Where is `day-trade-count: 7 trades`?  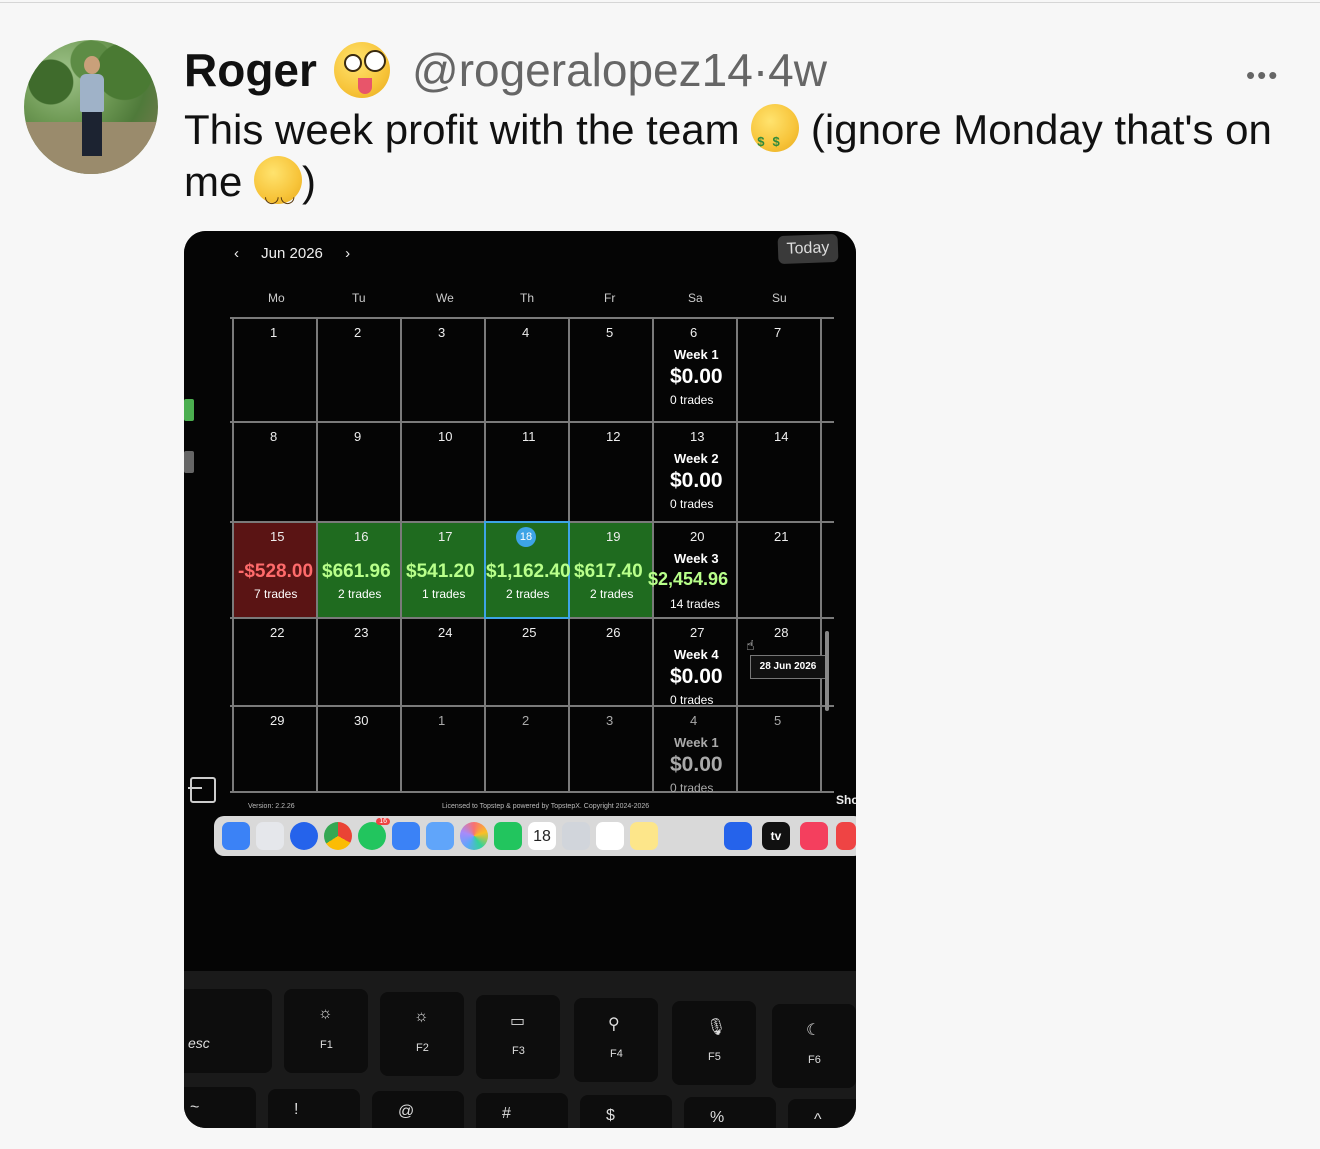
day-trade-count: 7 trades is located at coordinates (276, 594).